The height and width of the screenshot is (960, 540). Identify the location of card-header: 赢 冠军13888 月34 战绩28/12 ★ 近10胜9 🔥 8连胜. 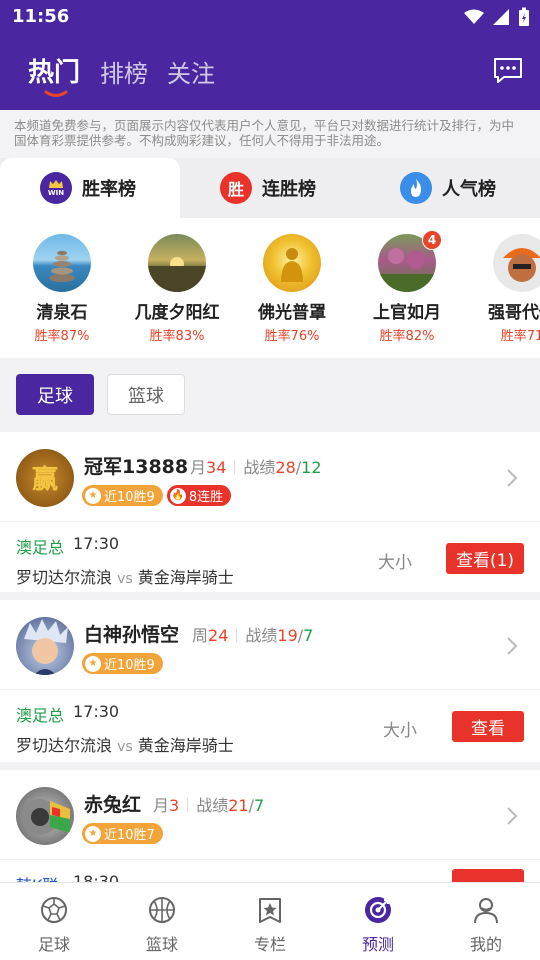
(270, 477).